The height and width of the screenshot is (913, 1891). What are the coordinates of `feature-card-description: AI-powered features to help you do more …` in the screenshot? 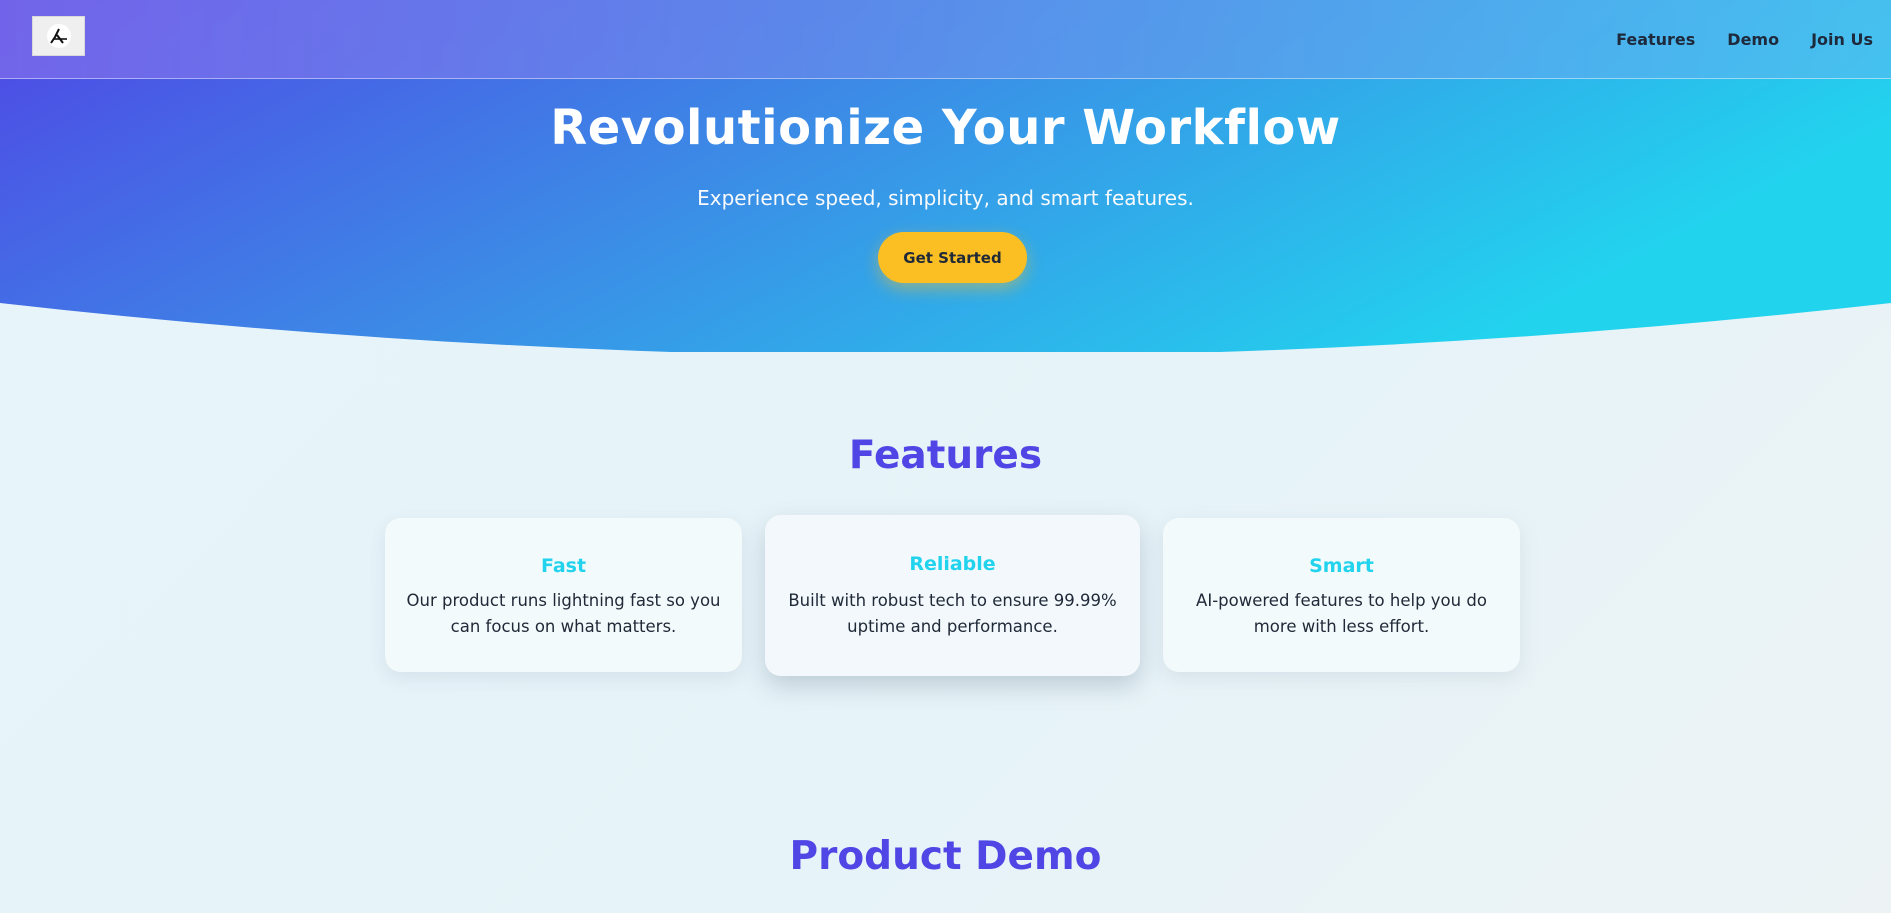 It's located at (1341, 613).